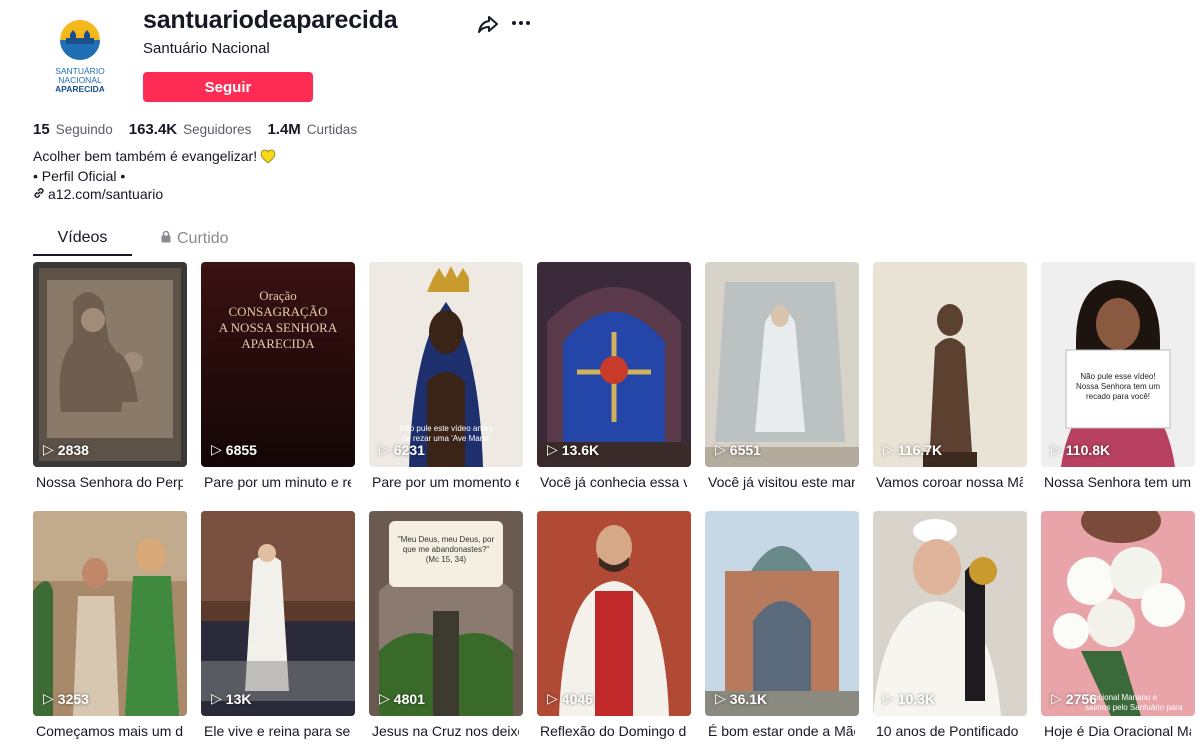 This screenshot has height=753, width=1200. What do you see at coordinates (612, 482) in the screenshot?
I see `video-caption: Você já conhecia essa vitral?` at bounding box center [612, 482].